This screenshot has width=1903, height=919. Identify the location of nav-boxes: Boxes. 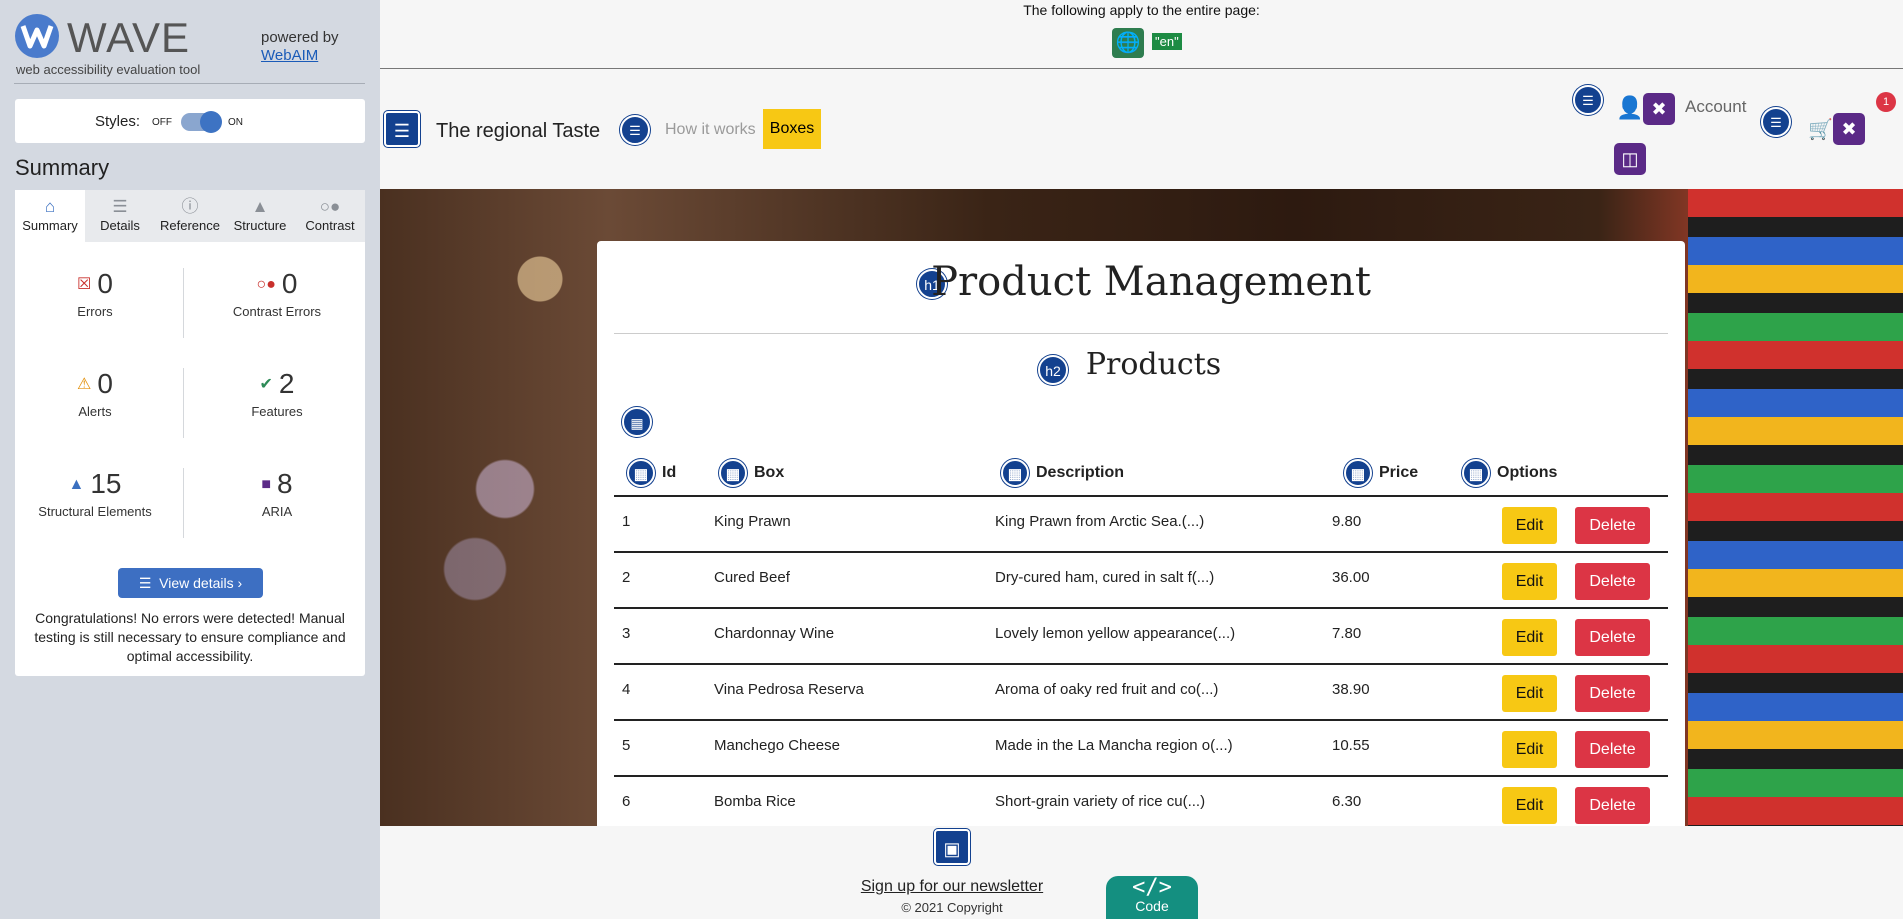
(792, 129).